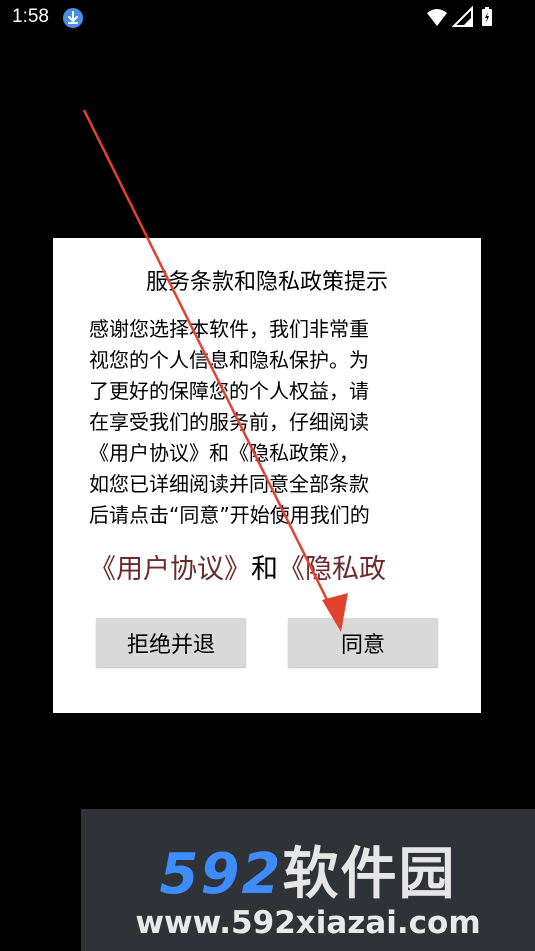 Image resolution: width=535 pixels, height=951 pixels. I want to click on watermark-number: 592, so click(221, 874).